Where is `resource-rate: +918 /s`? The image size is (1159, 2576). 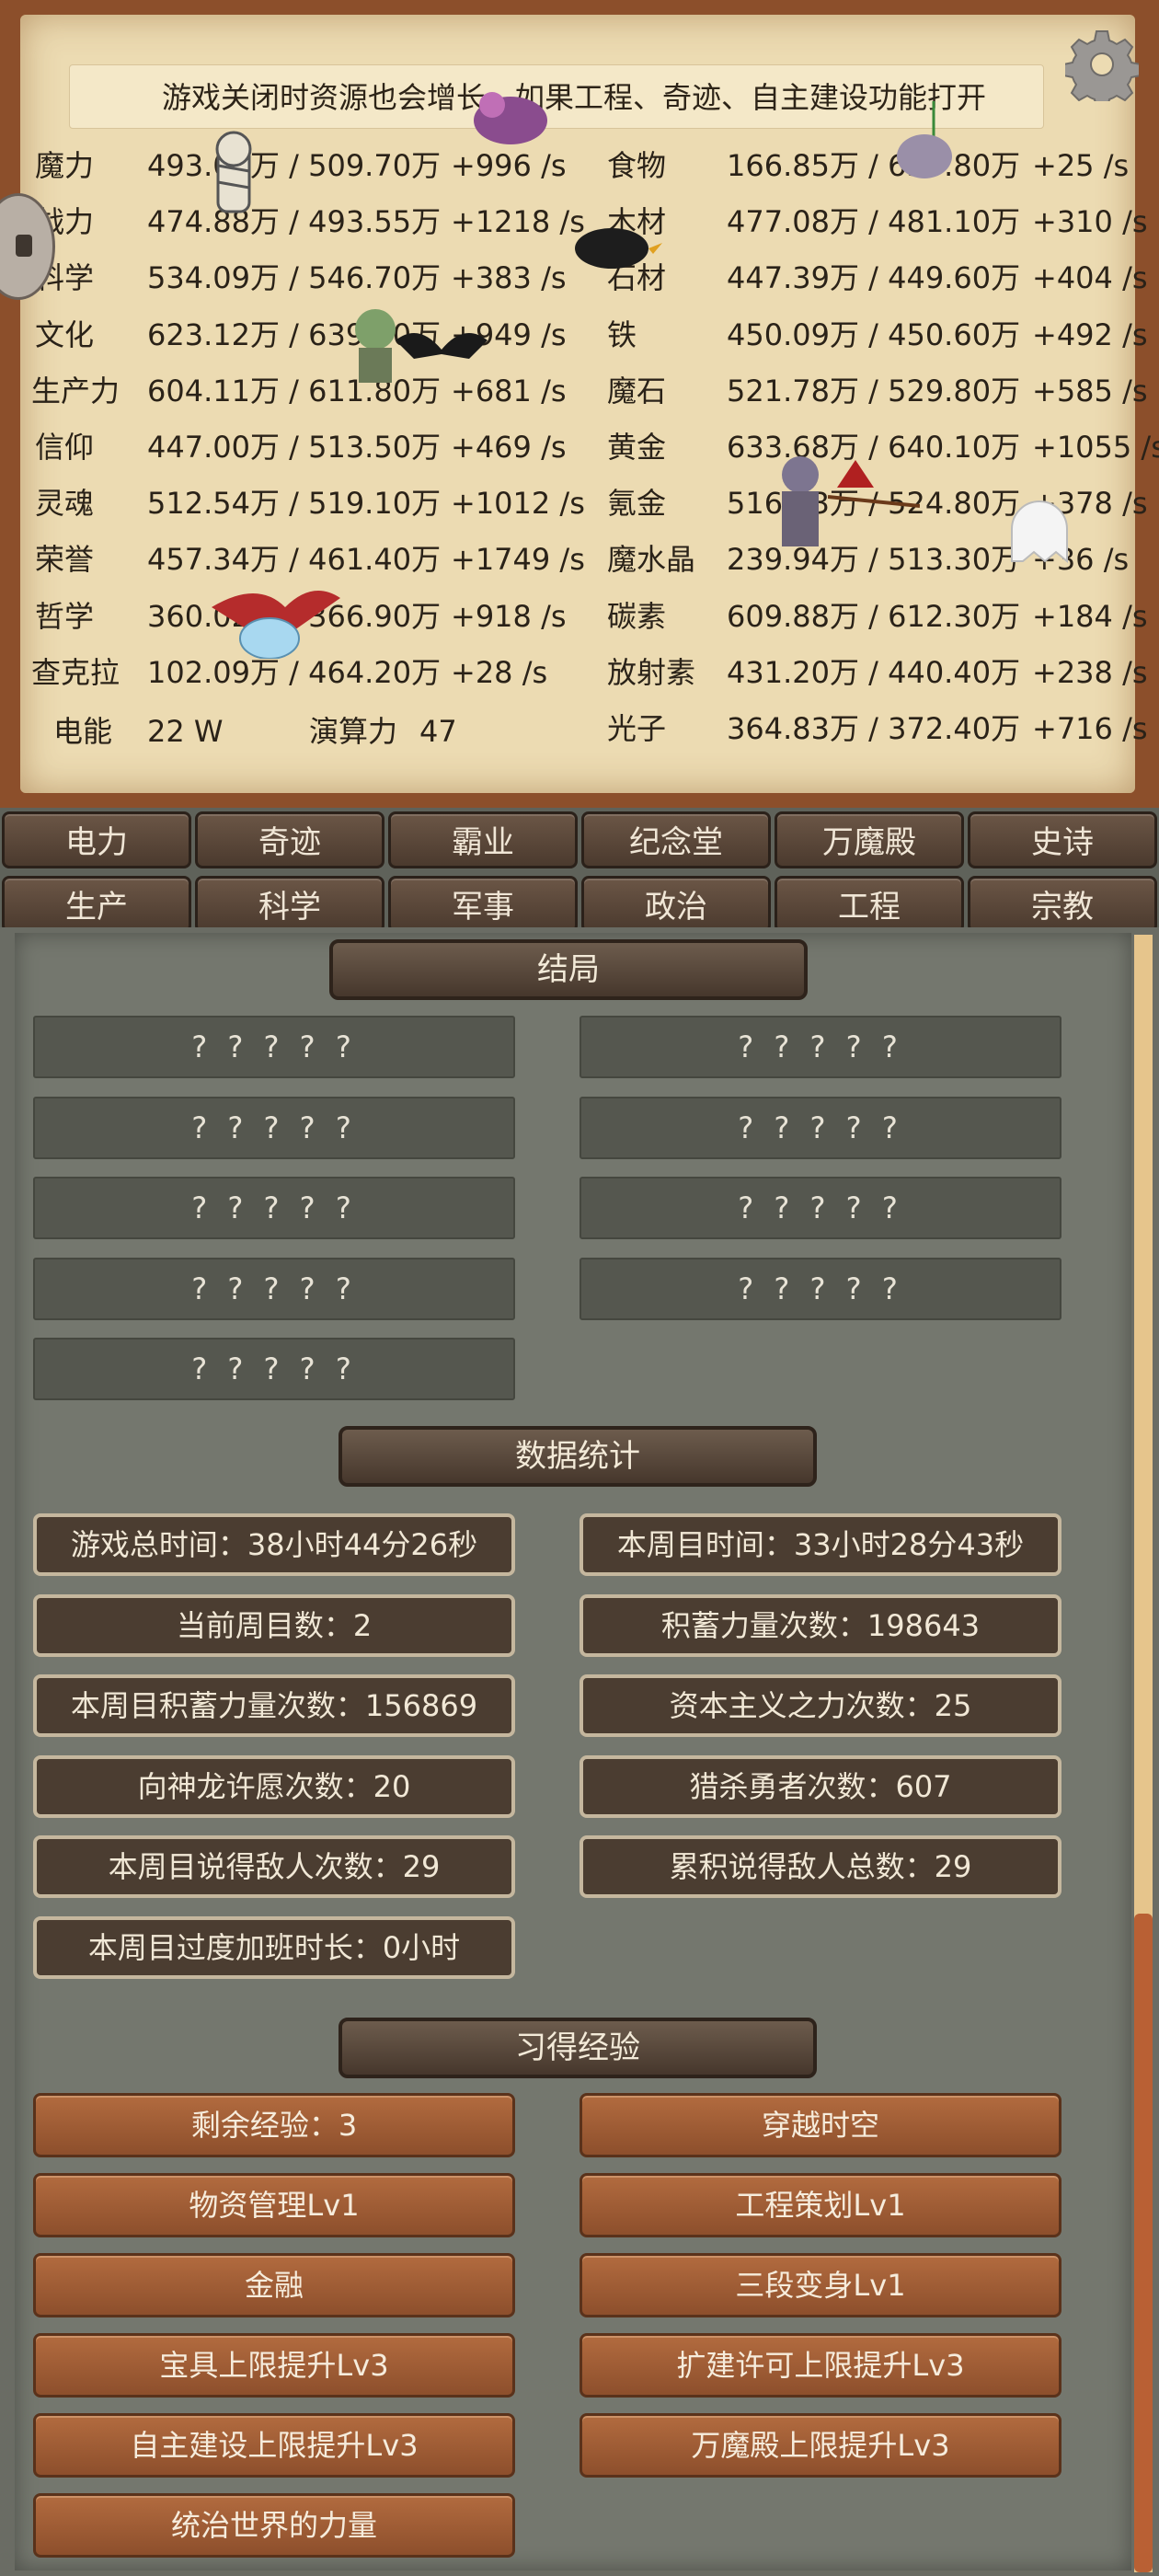
resource-rate: +918 /s is located at coordinates (509, 616).